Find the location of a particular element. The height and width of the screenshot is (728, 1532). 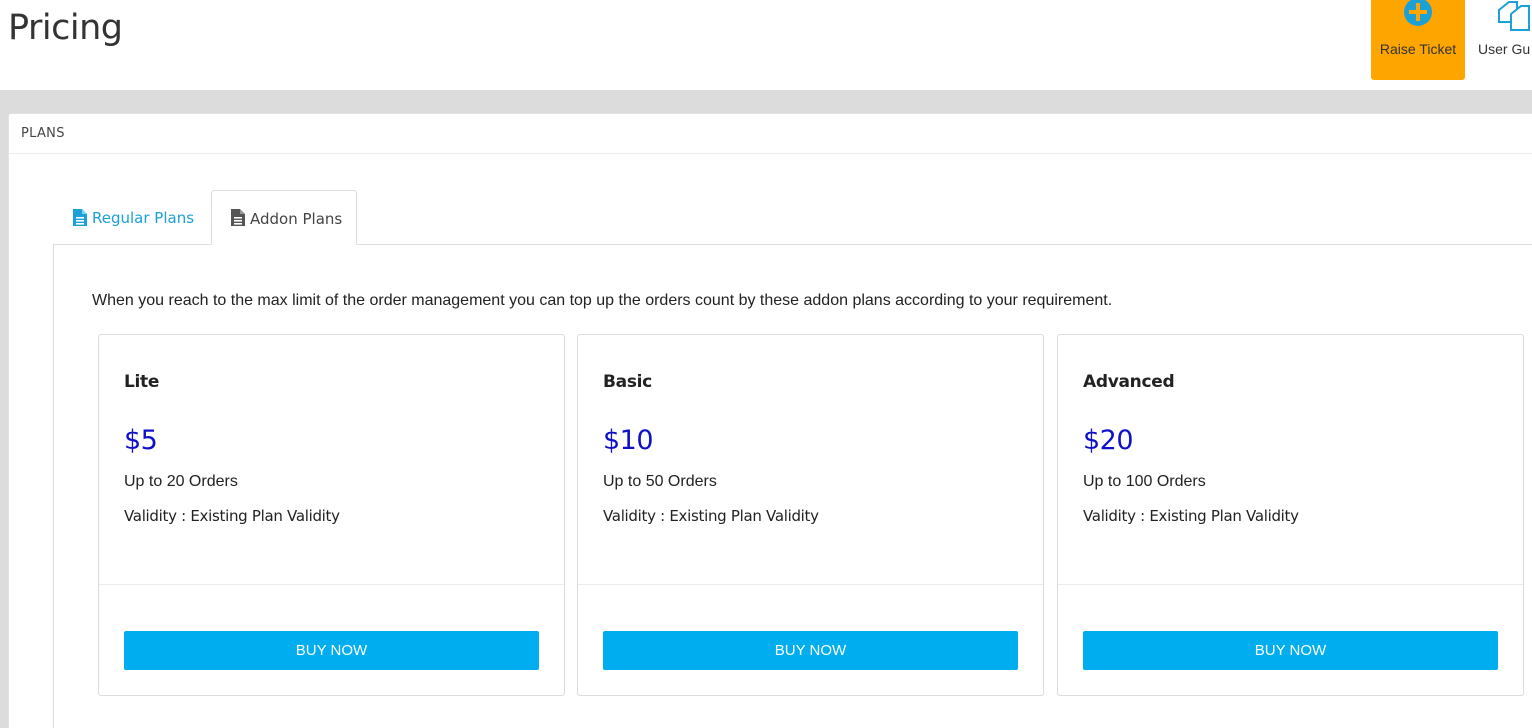

plan-name: Basic is located at coordinates (627, 382).